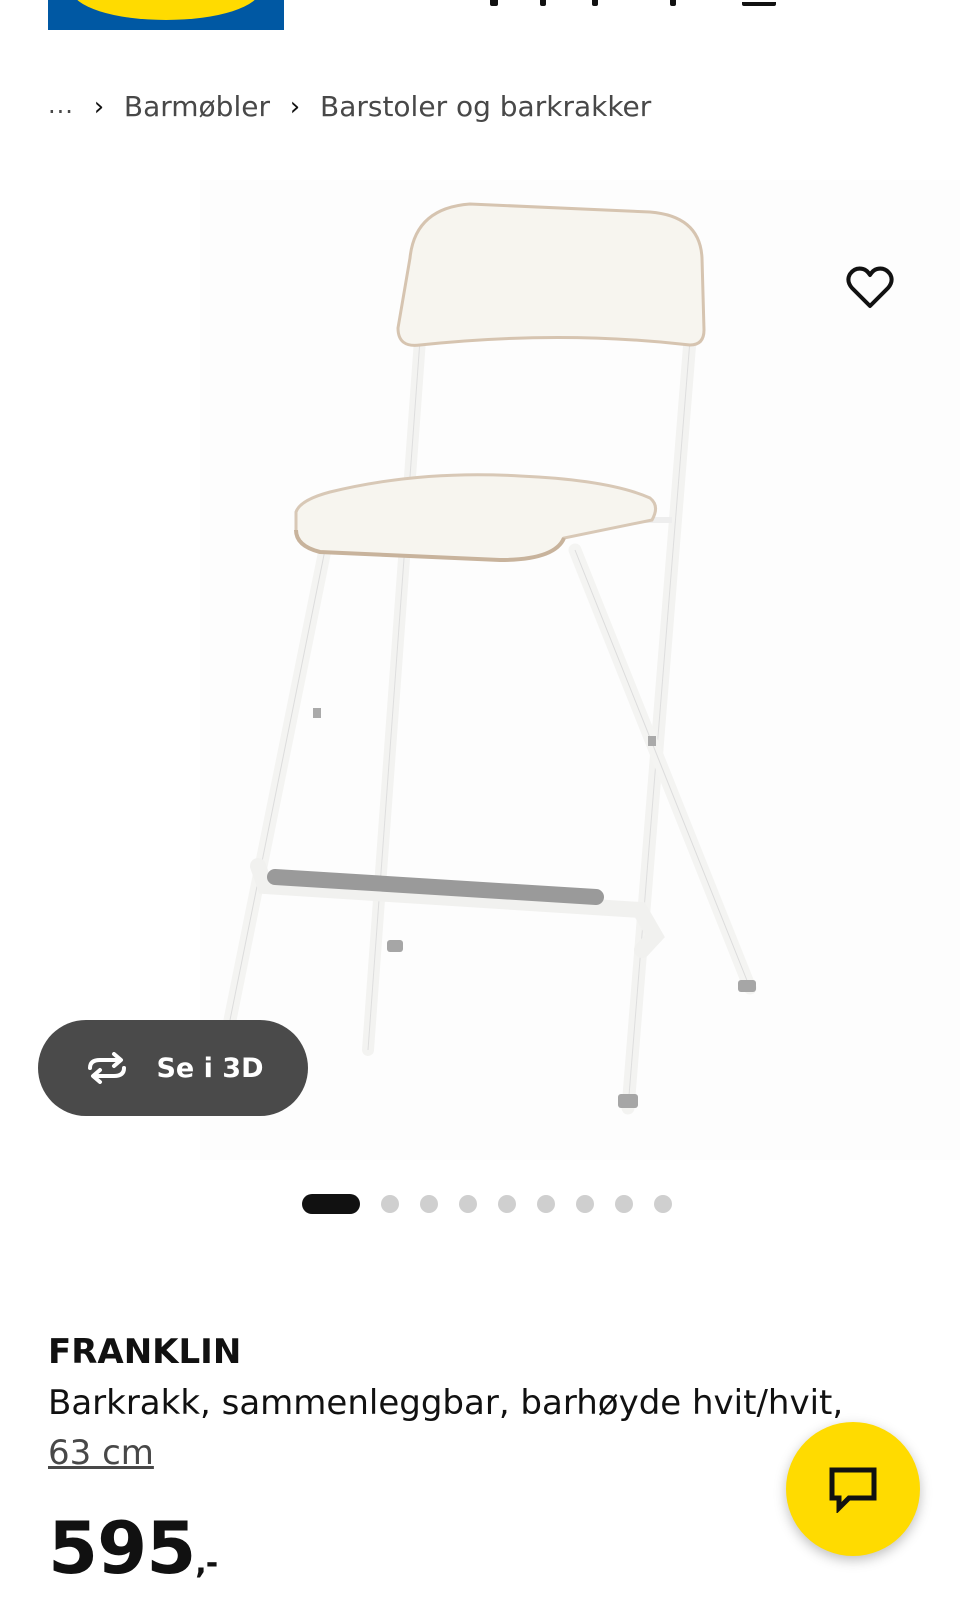 This screenshot has height=1604, width=960. I want to click on product-price: 595,-, so click(133, 1555).